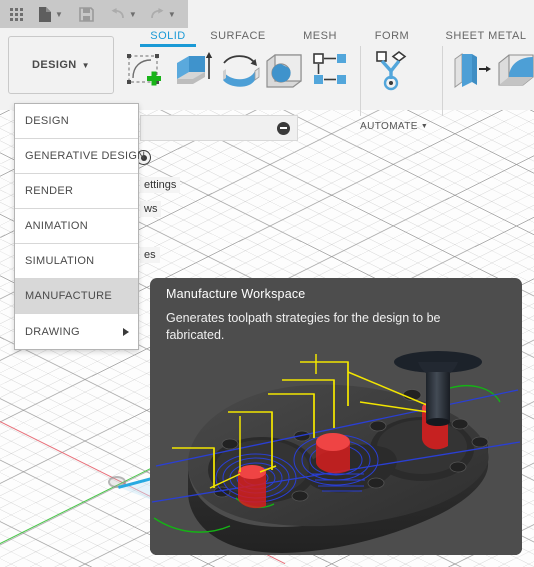 Image resolution: width=534 pixels, height=567 pixels. I want to click on tab-mesh-label: MESH, so click(320, 36).